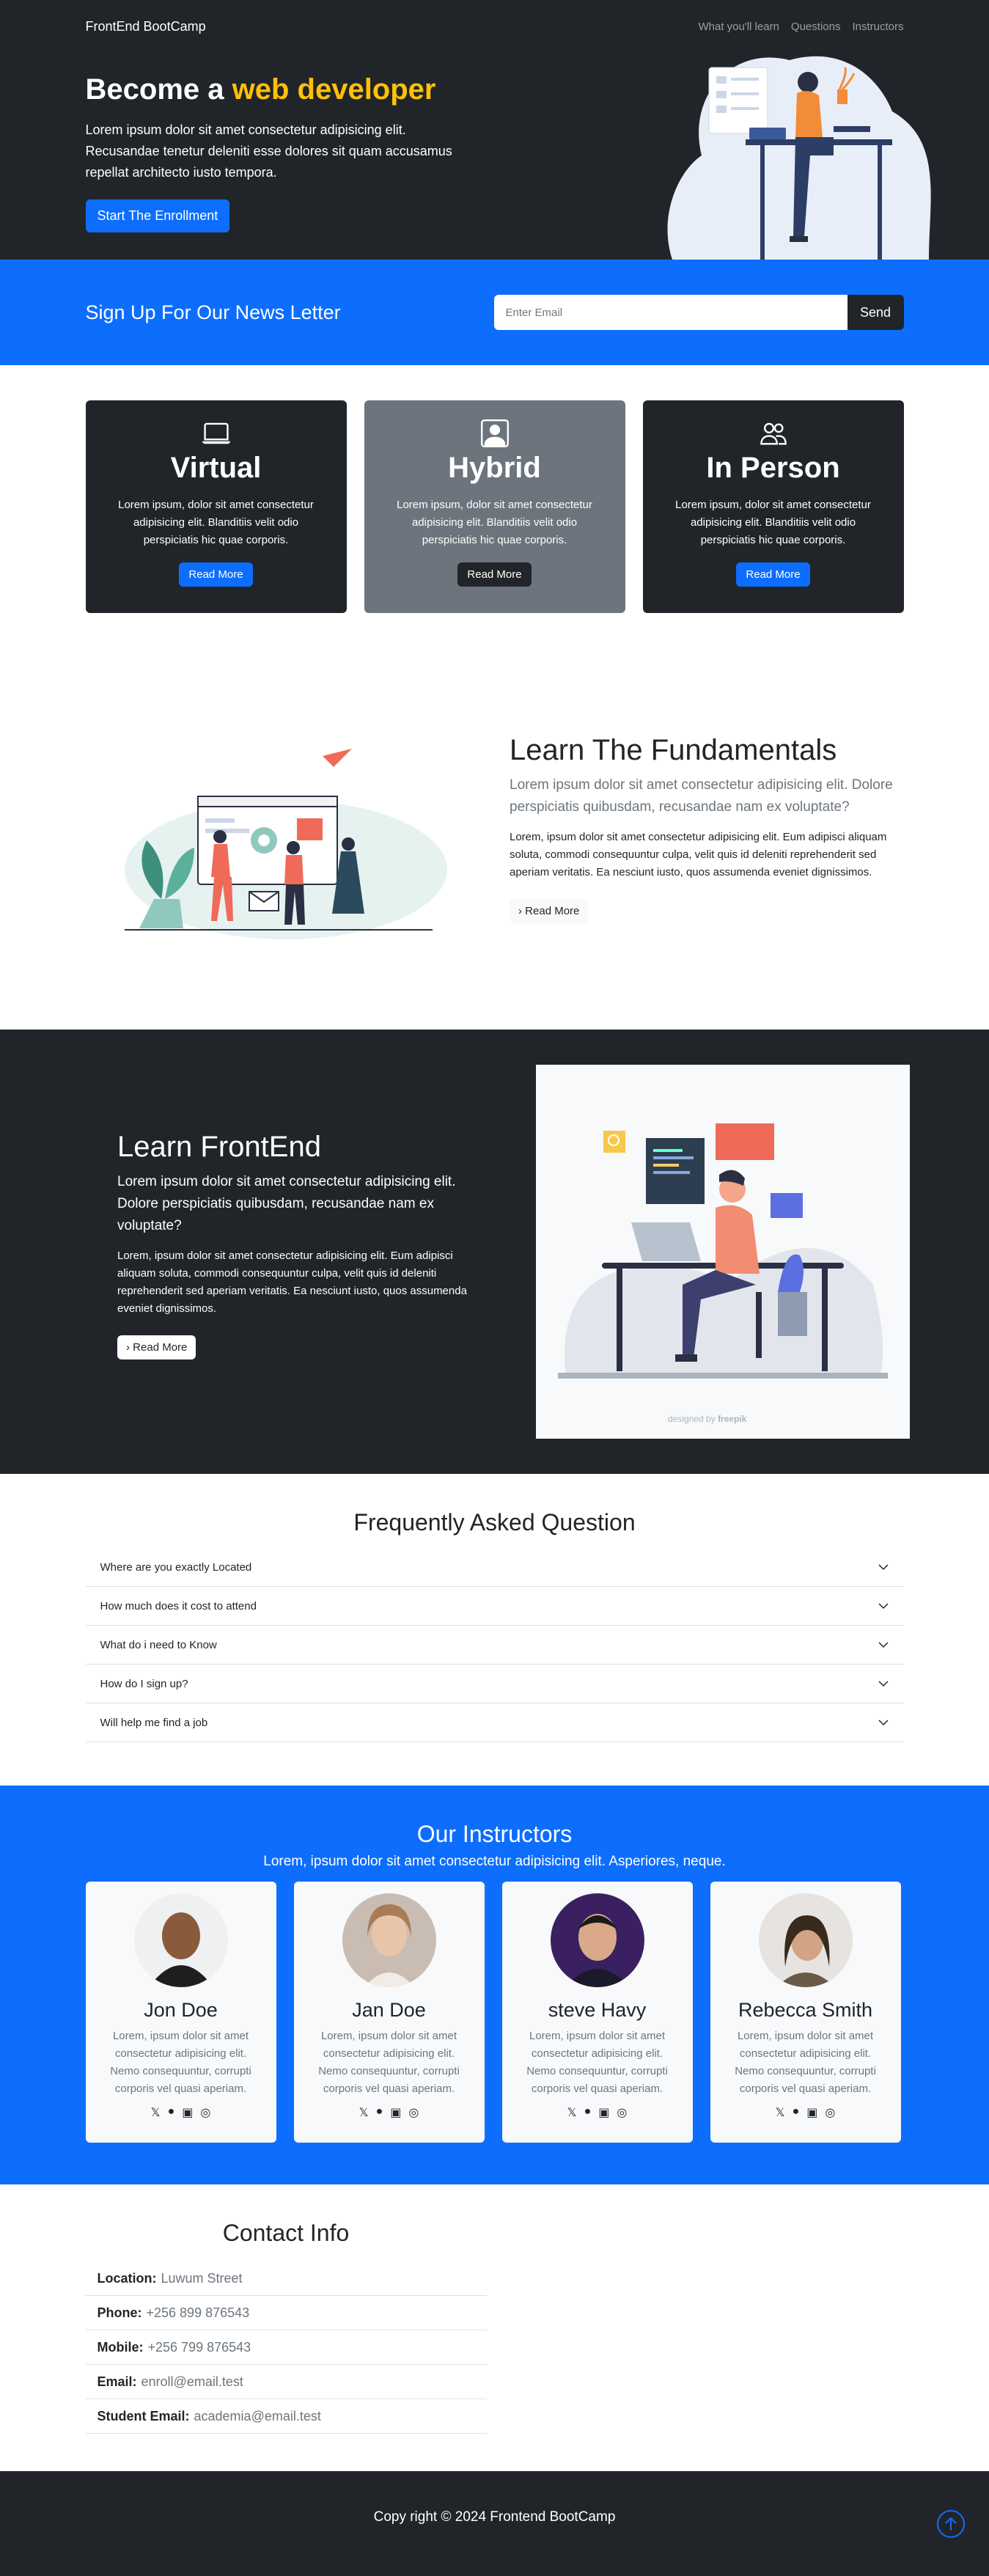 The image size is (989, 2576). Describe the element at coordinates (816, 27) in the screenshot. I see `nav-link-questions: Questions` at that location.